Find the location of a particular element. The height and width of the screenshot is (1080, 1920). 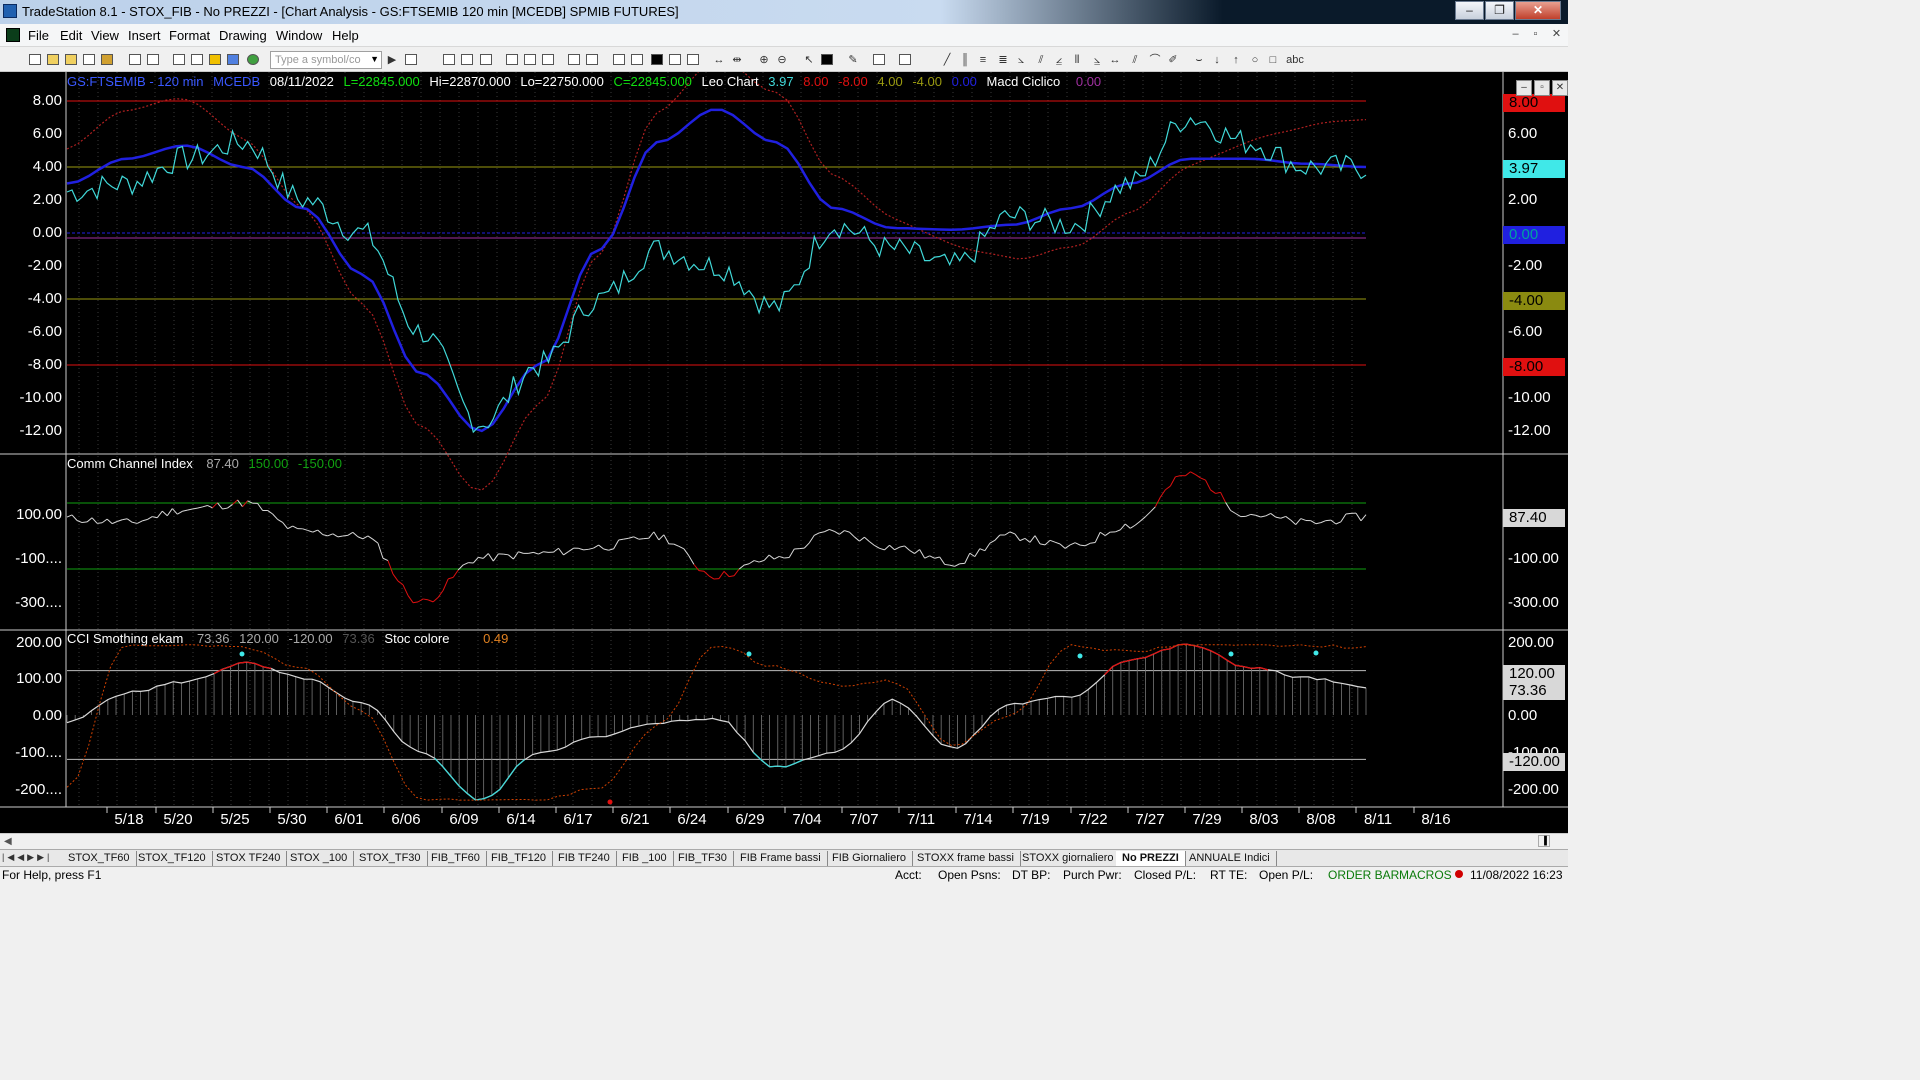

order-icon is located at coordinates (574, 60).